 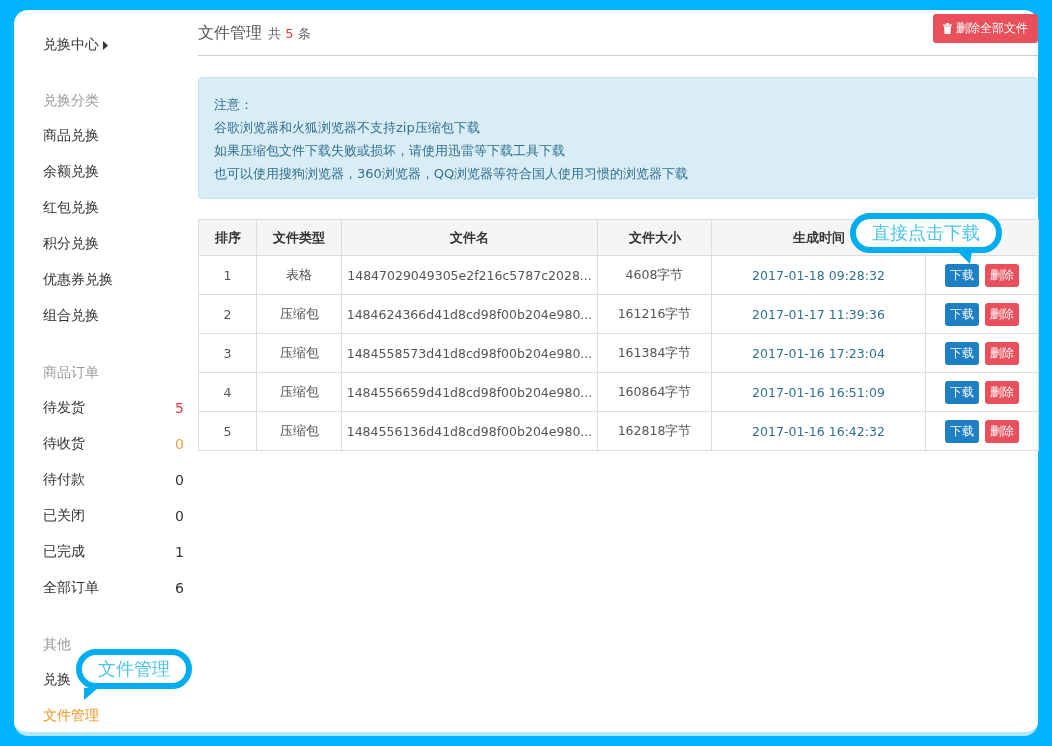 What do you see at coordinates (654, 314) in the screenshot?
I see `table-cell: 161216字节` at bounding box center [654, 314].